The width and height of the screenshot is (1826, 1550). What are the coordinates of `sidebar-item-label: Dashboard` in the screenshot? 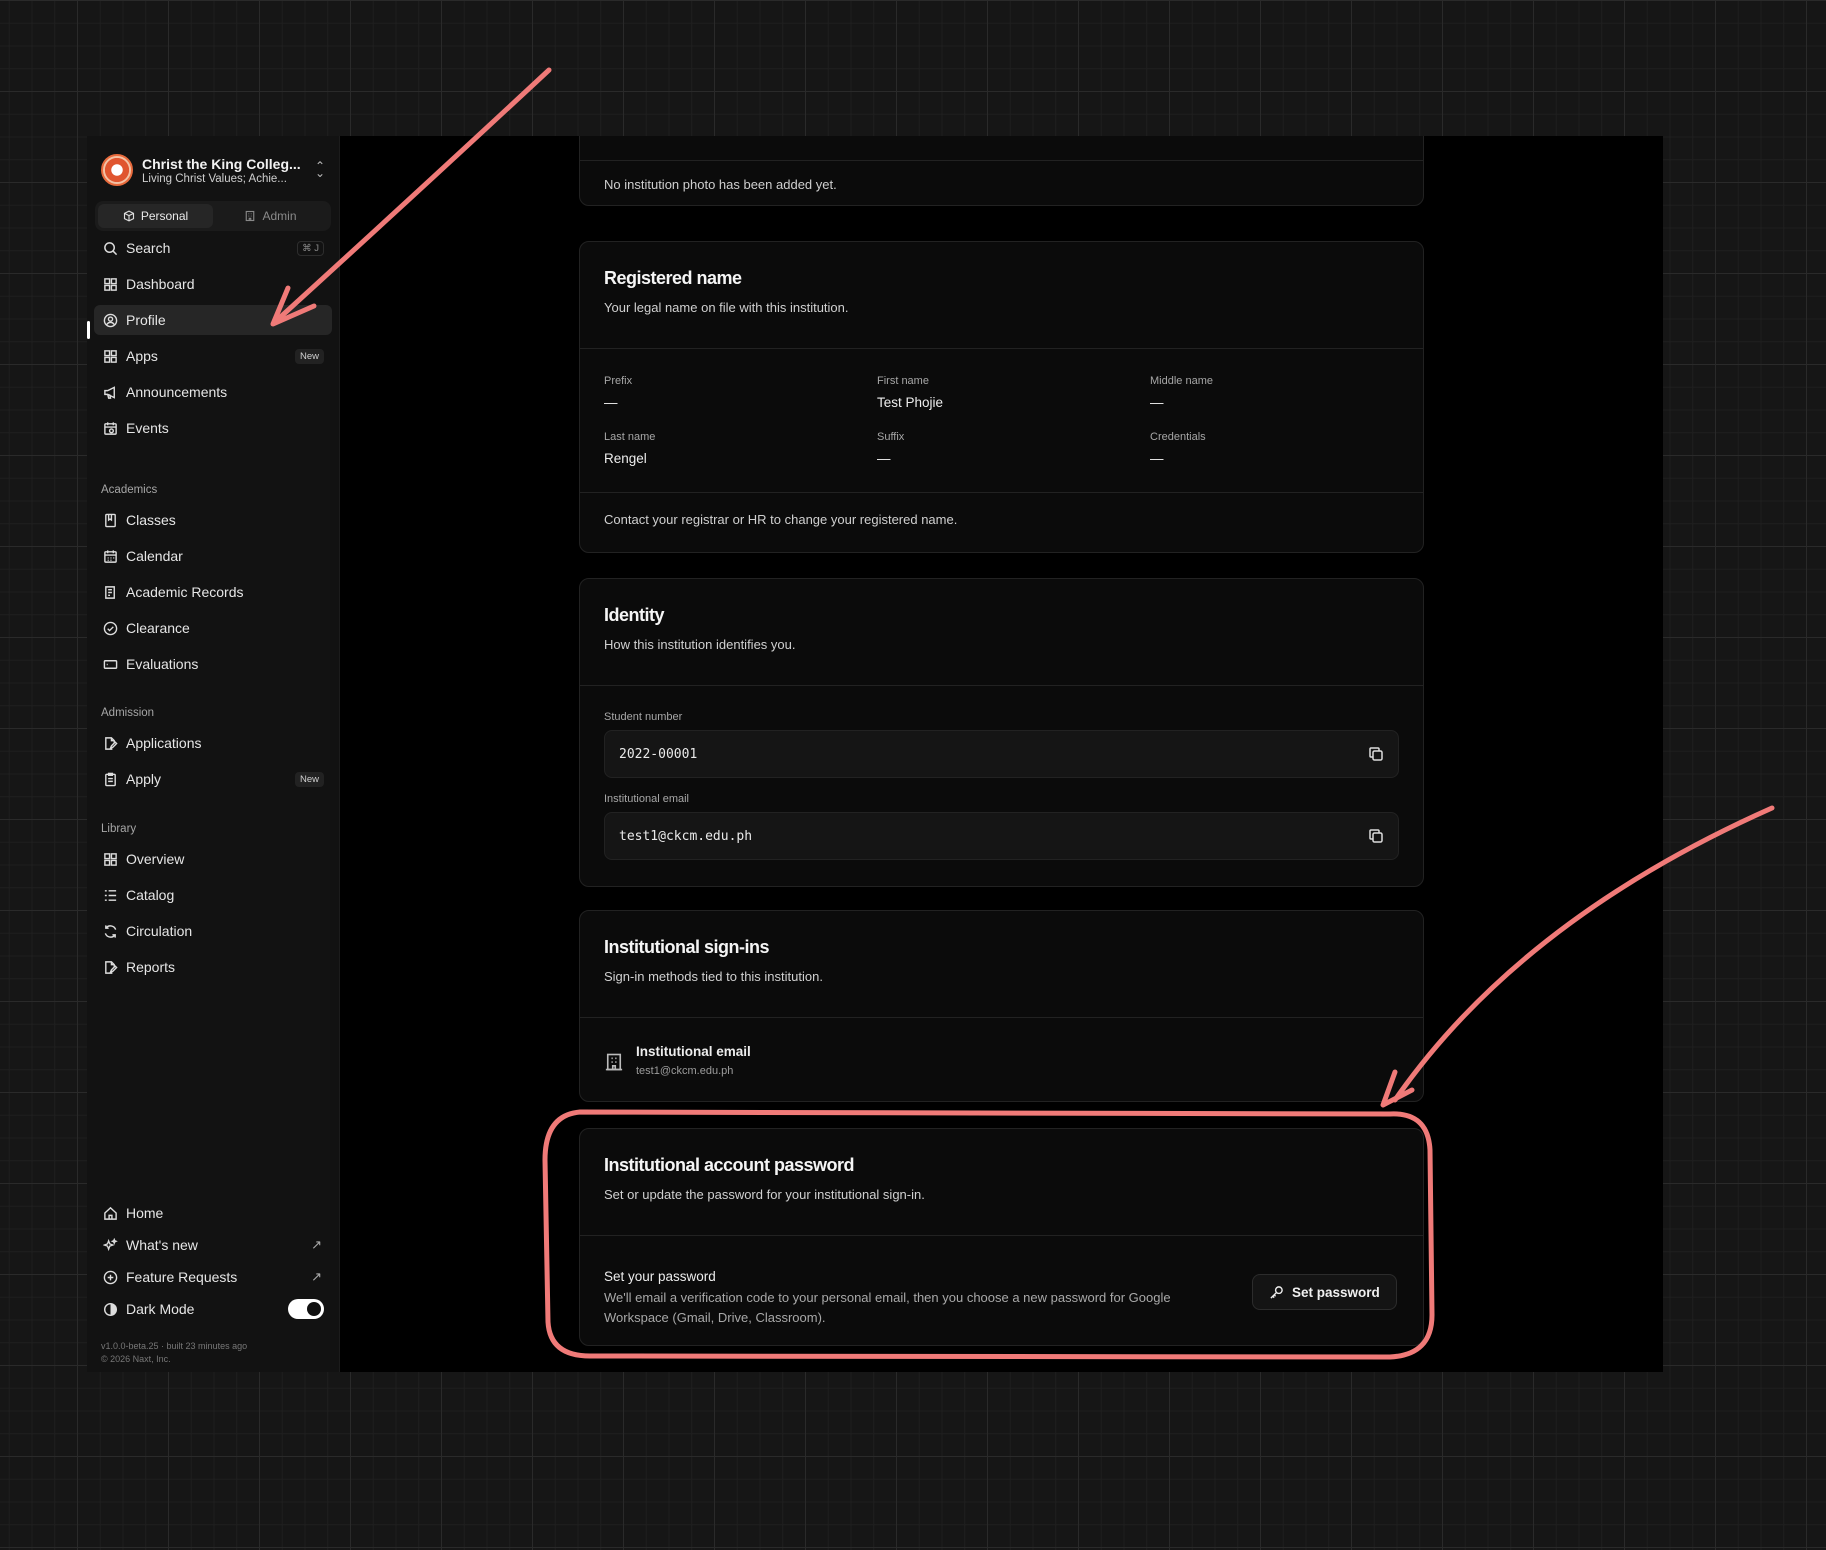 It's located at (160, 284).